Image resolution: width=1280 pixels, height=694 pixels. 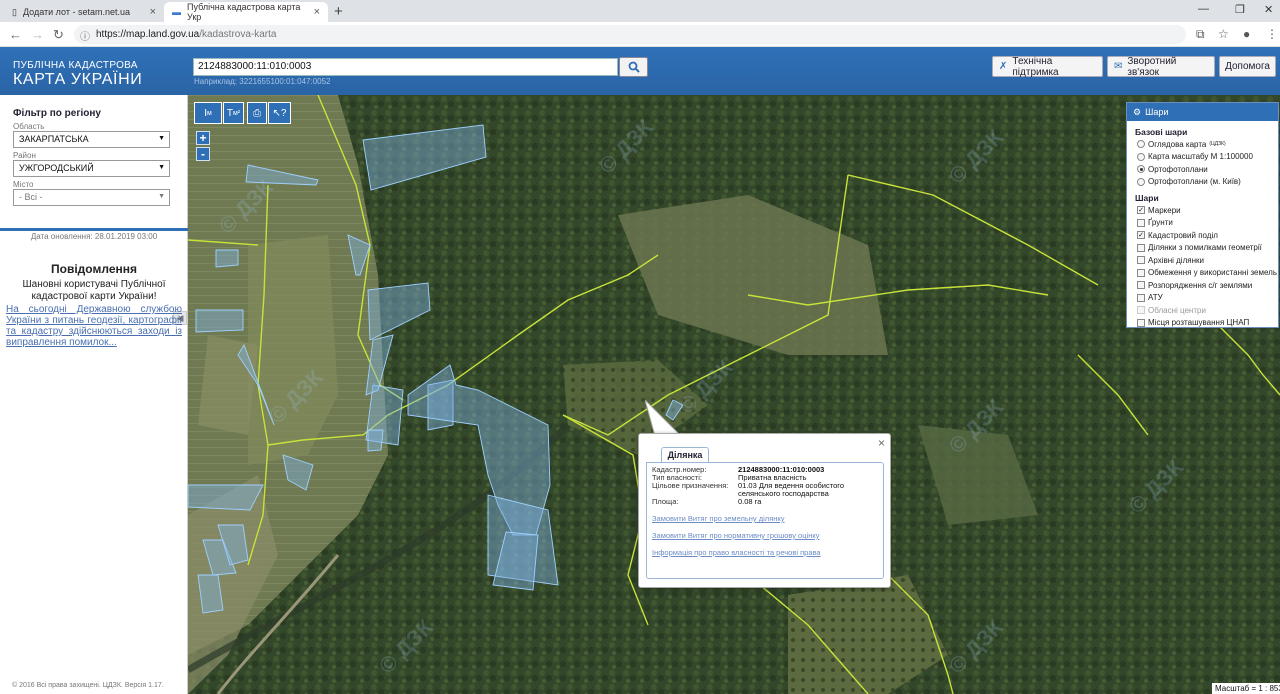 What do you see at coordinates (1207, 144) in the screenshot?
I see `base-layer-overview: Оглядова карта (ЦДЗК)` at bounding box center [1207, 144].